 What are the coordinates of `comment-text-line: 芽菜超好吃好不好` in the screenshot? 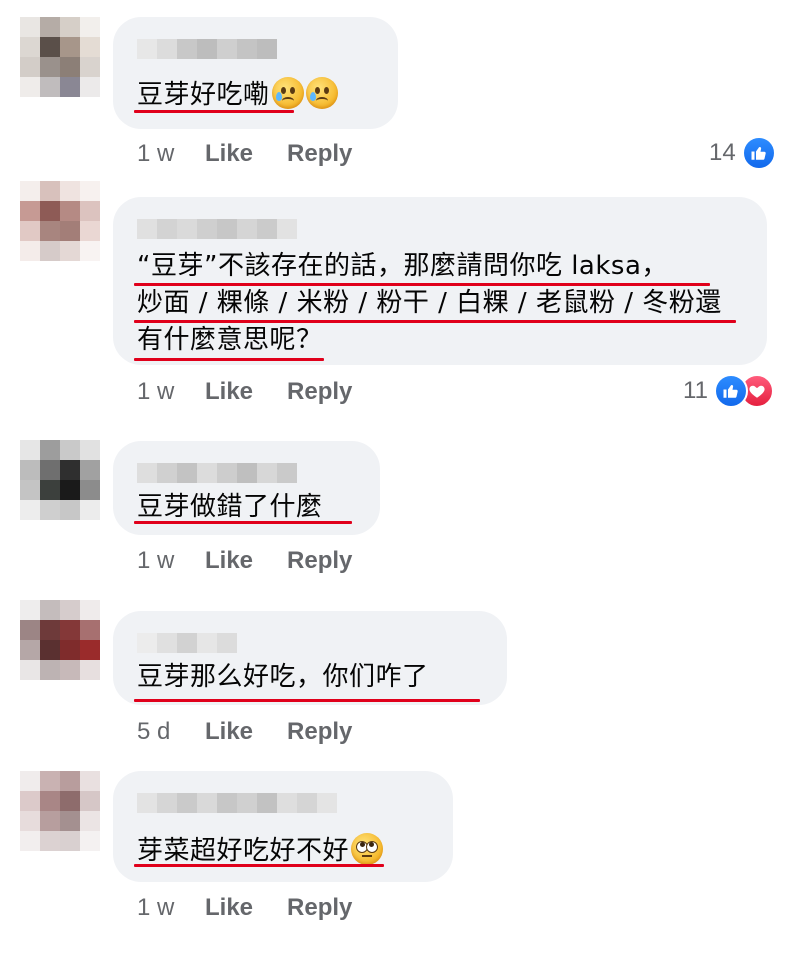 It's located at (243, 851).